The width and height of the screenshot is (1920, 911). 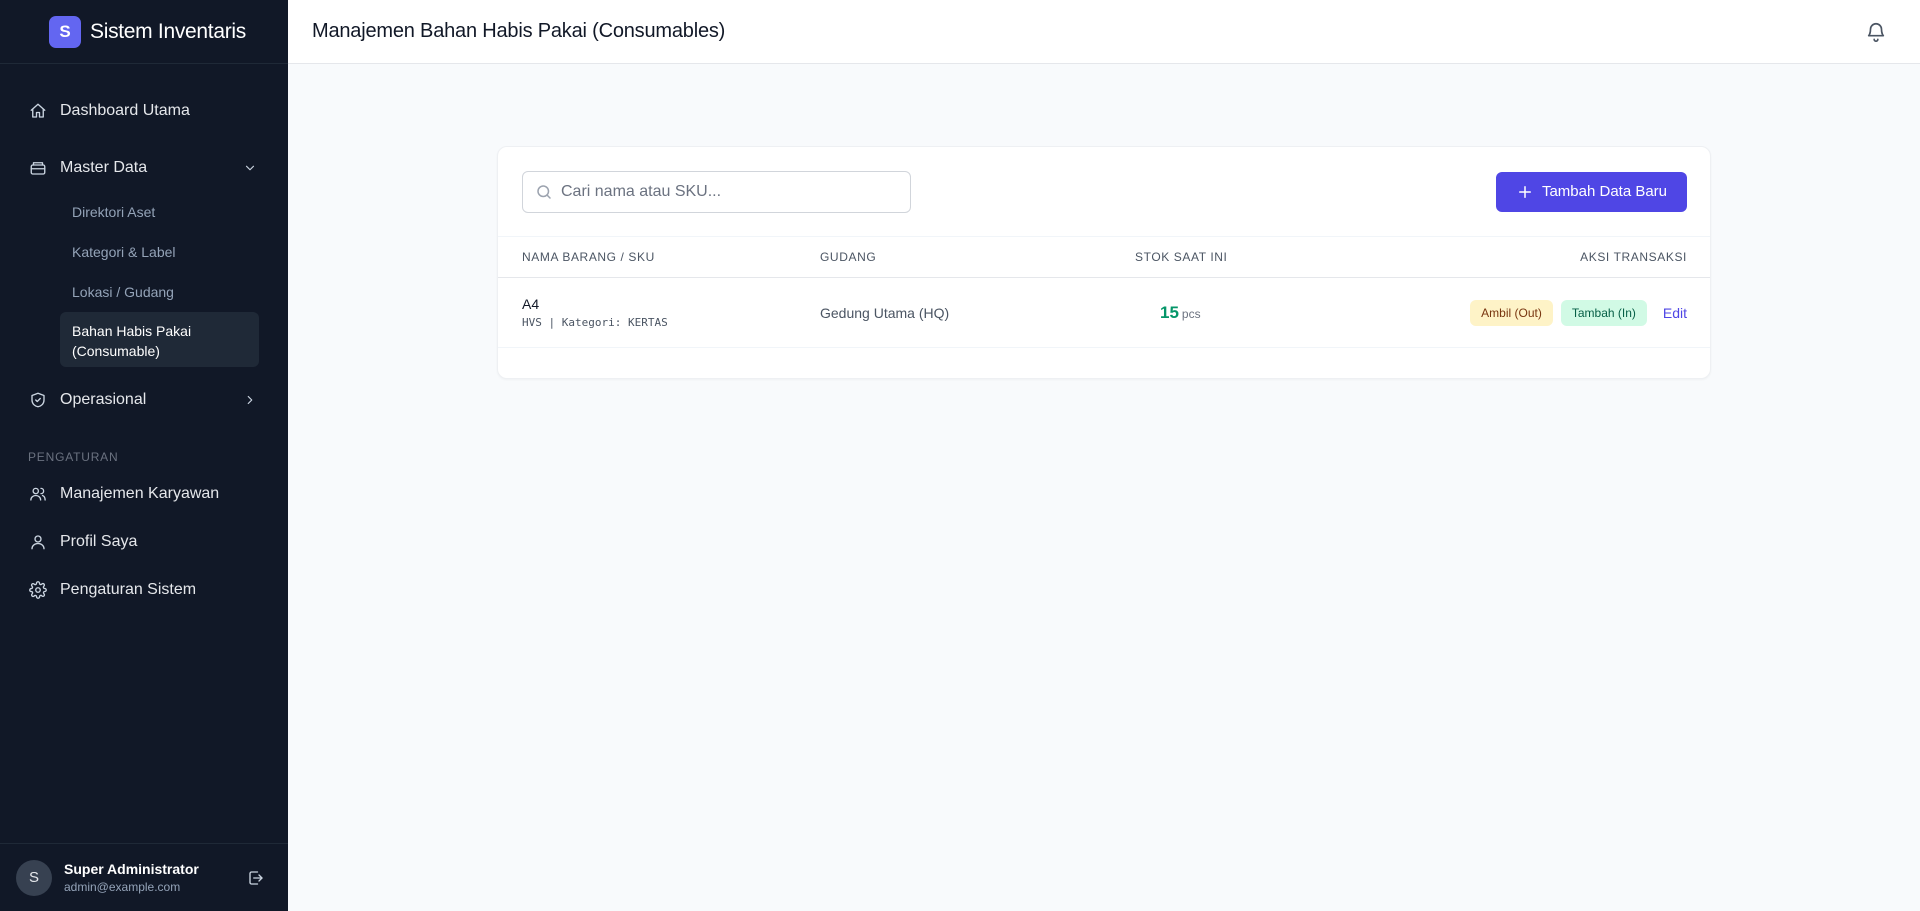 What do you see at coordinates (256, 878) in the screenshot?
I see `logout-icon` at bounding box center [256, 878].